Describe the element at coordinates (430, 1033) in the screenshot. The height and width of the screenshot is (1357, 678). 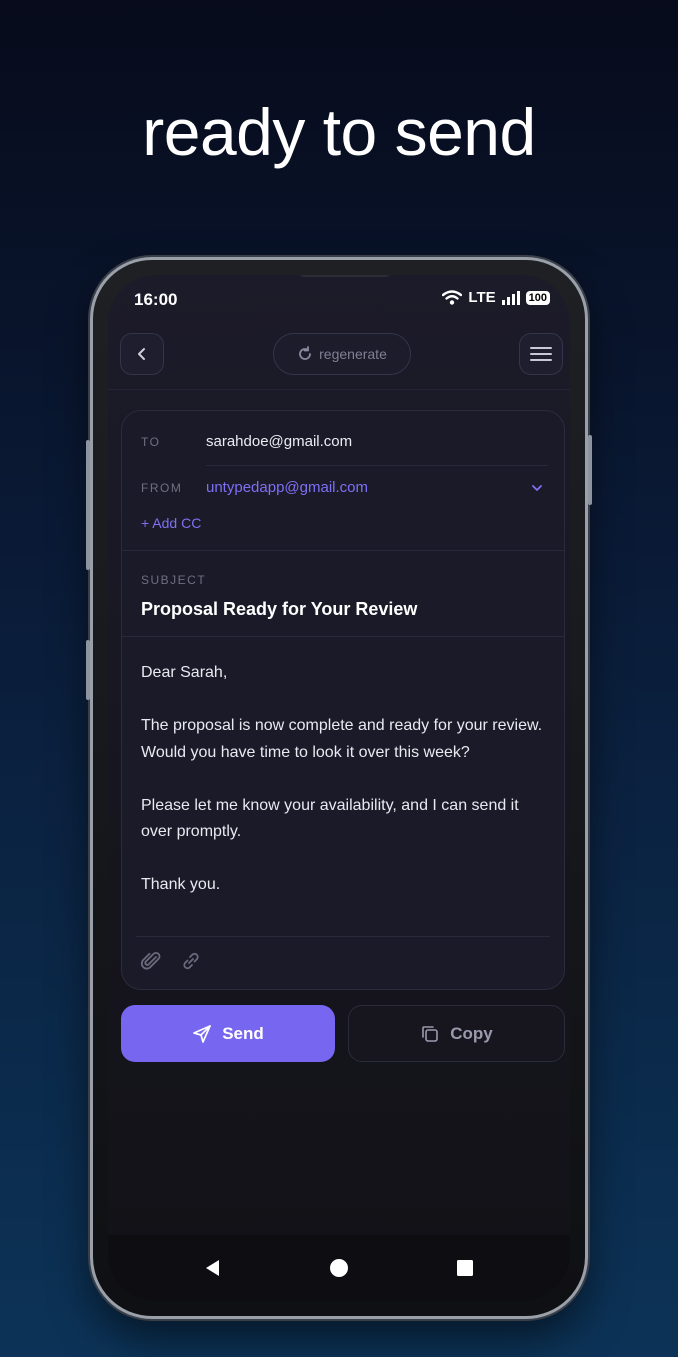
I see `copy-icon` at that location.